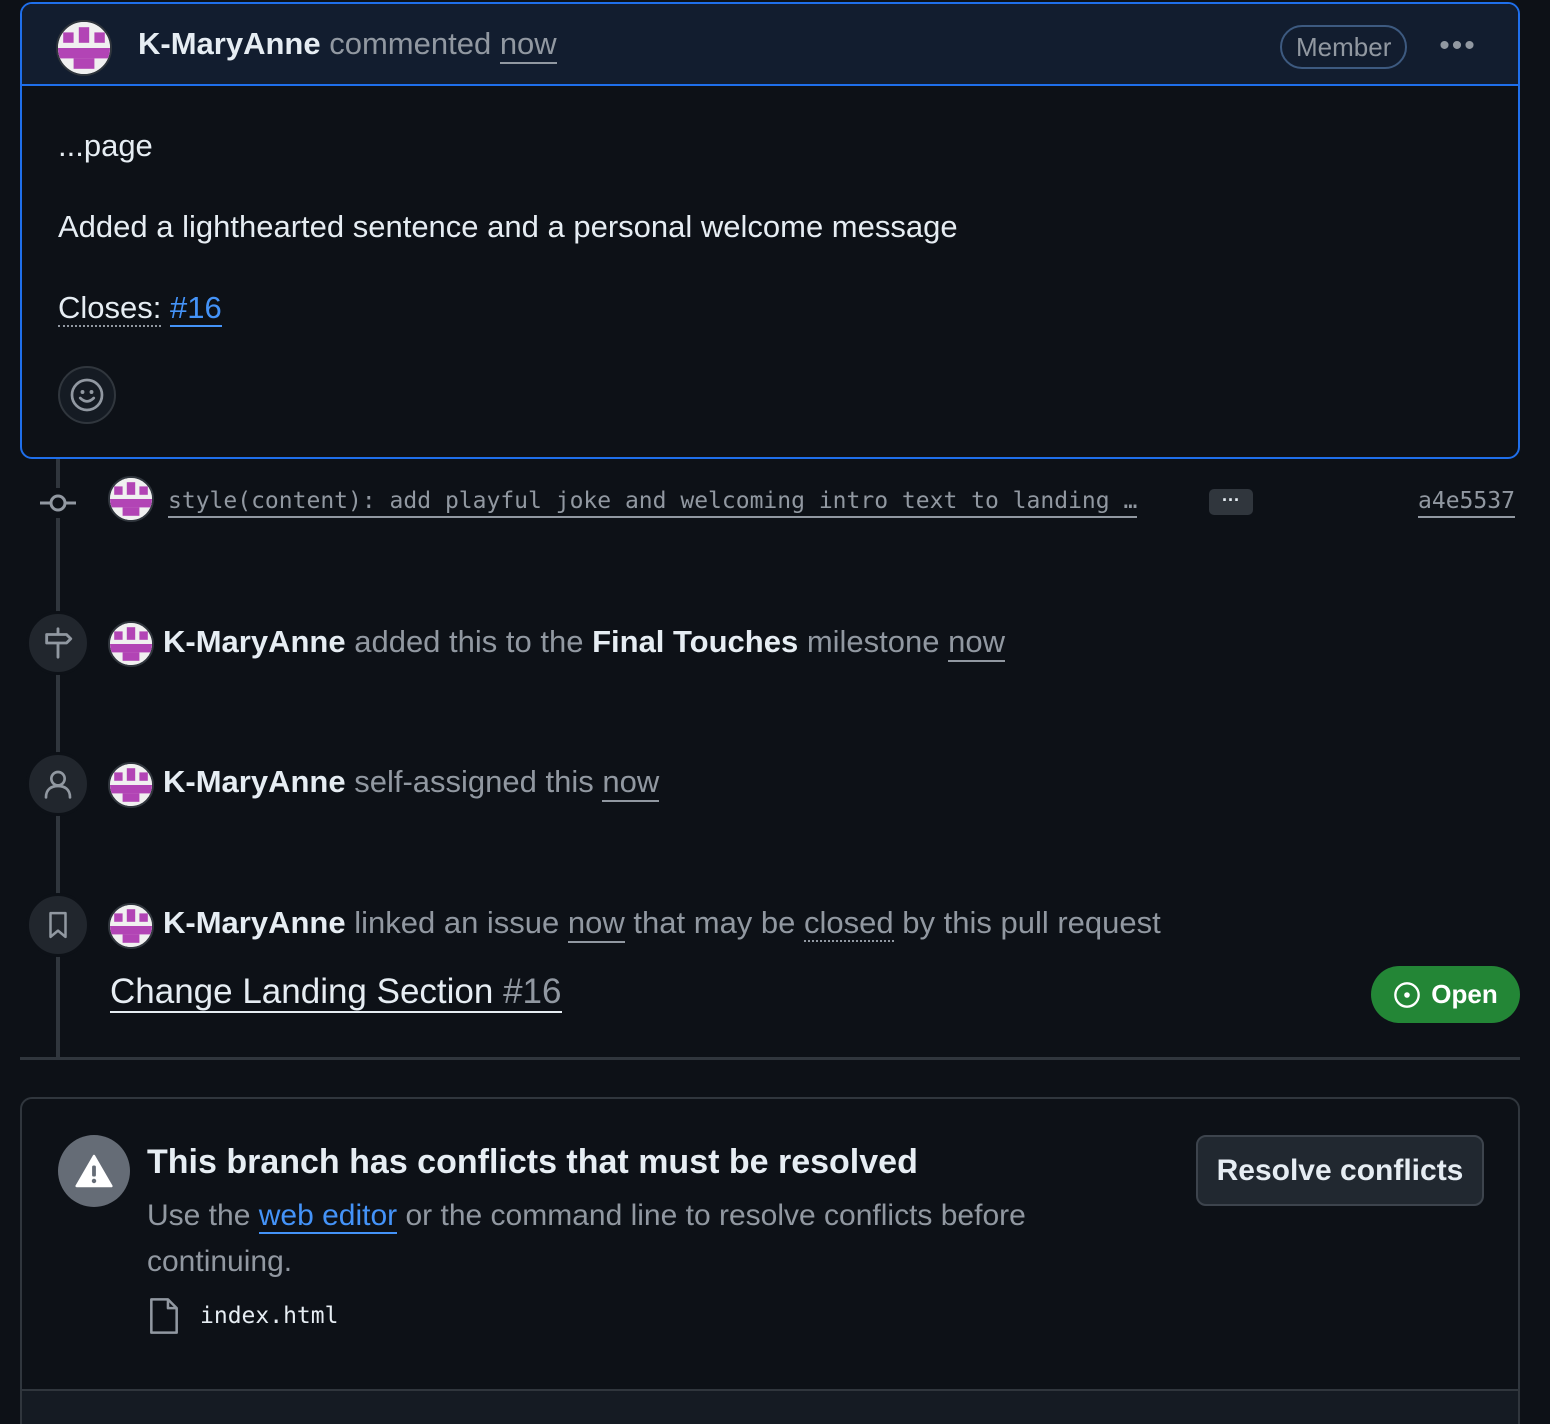 The width and height of the screenshot is (1550, 1424). I want to click on event-text: that may be, so click(714, 922).